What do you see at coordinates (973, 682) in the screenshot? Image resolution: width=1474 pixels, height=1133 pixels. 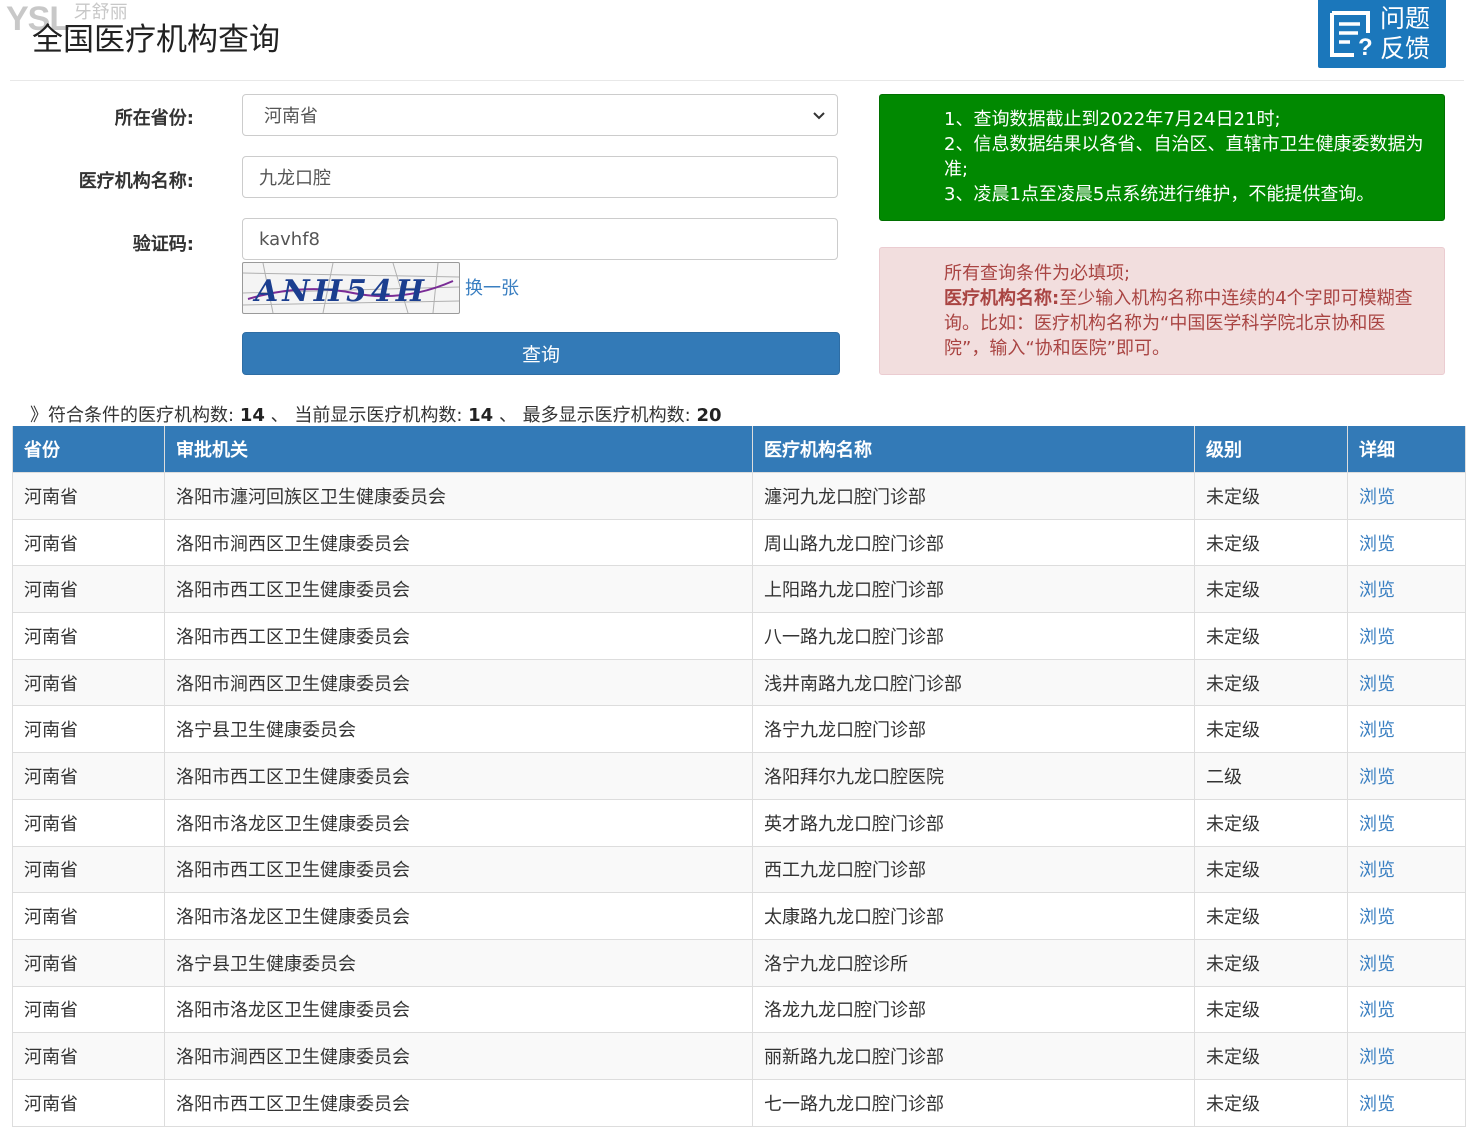 I see `cell-institution: 浅井南路九龙口腔门诊部` at bounding box center [973, 682].